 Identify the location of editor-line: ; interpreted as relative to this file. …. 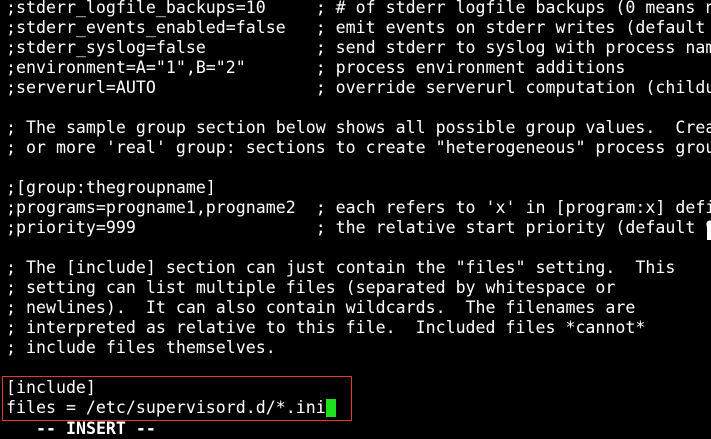
(326, 327).